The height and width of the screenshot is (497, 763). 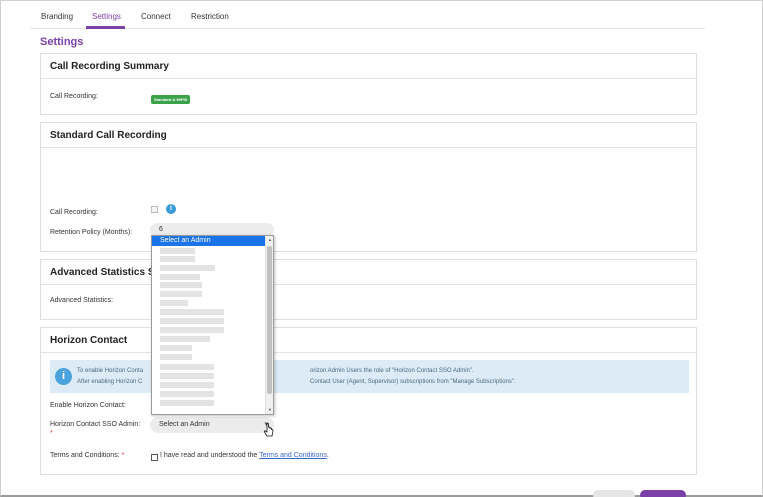 I want to click on call-recording-checkbox, so click(x=154, y=209).